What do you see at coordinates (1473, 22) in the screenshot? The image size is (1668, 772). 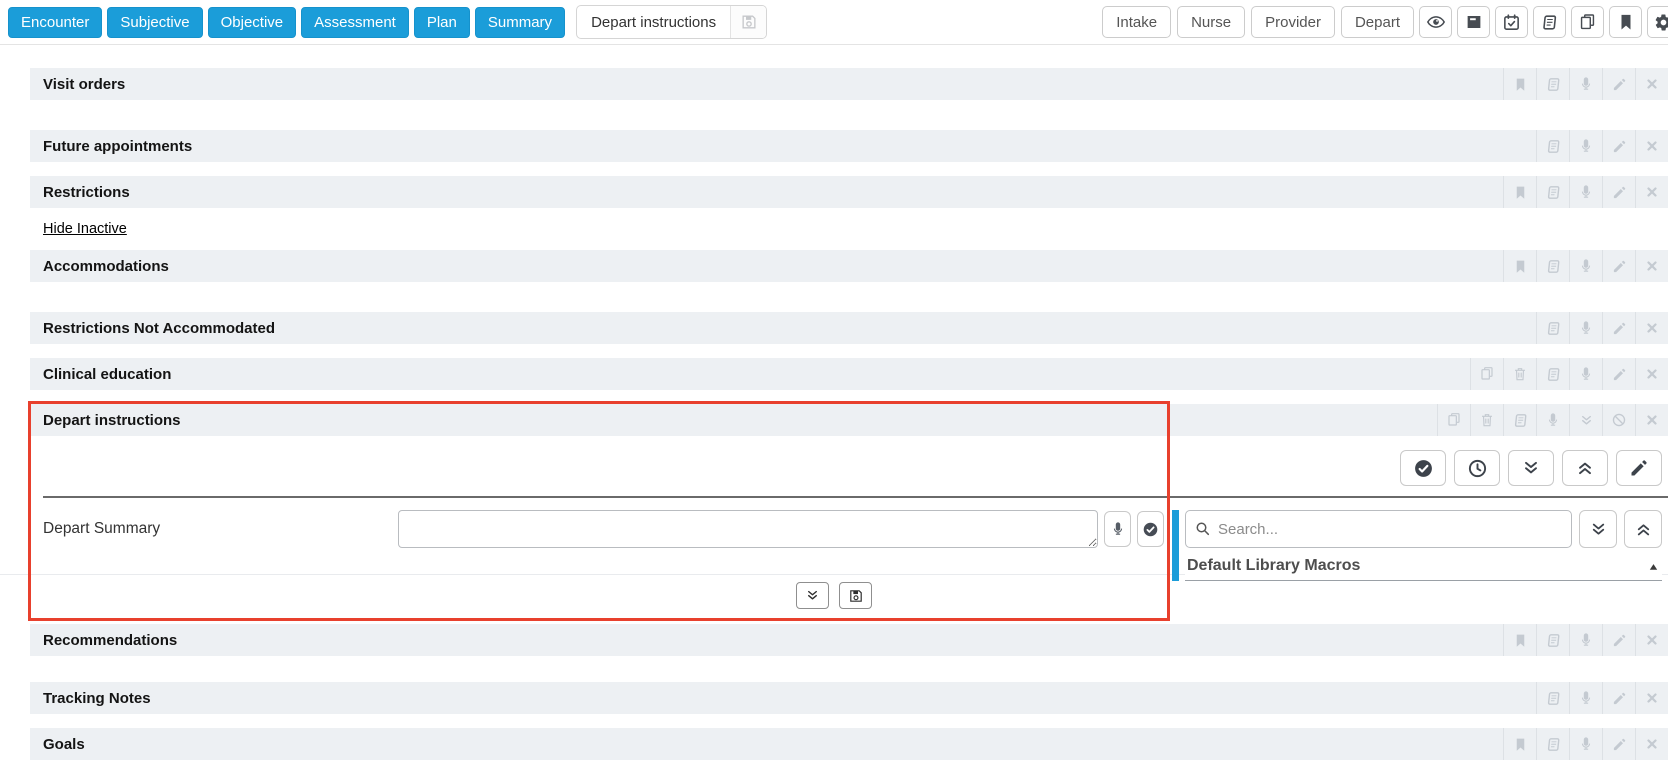 I see `archive-button` at bounding box center [1473, 22].